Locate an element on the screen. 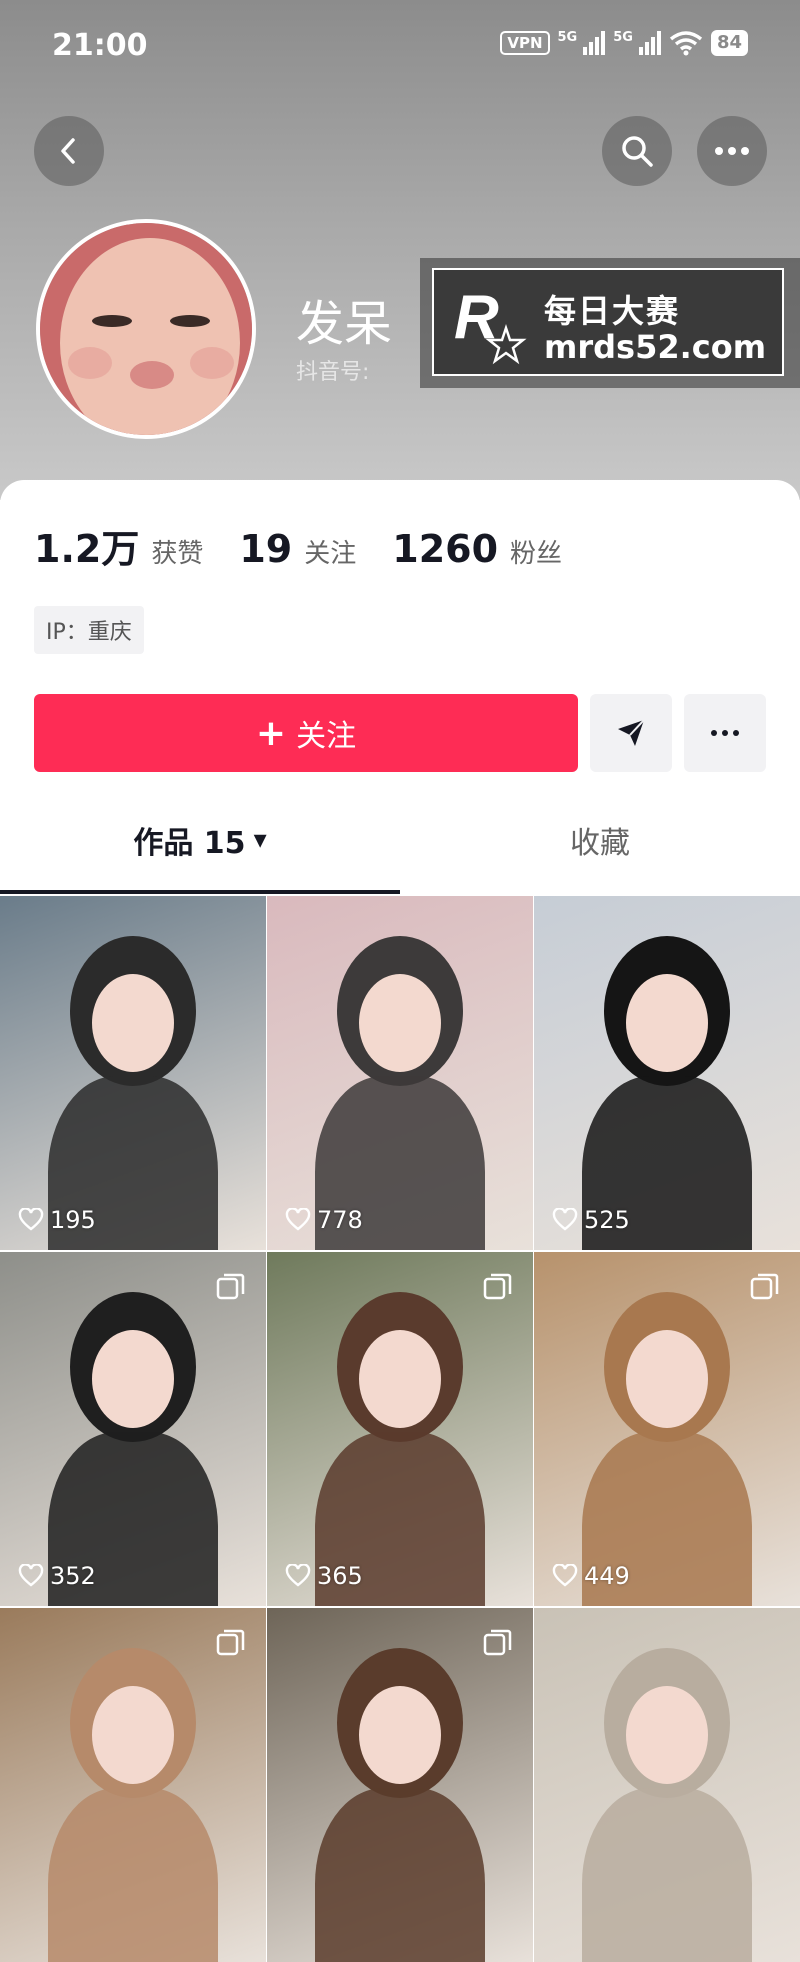  thumbnail-likes: 525 is located at coordinates (591, 1220).